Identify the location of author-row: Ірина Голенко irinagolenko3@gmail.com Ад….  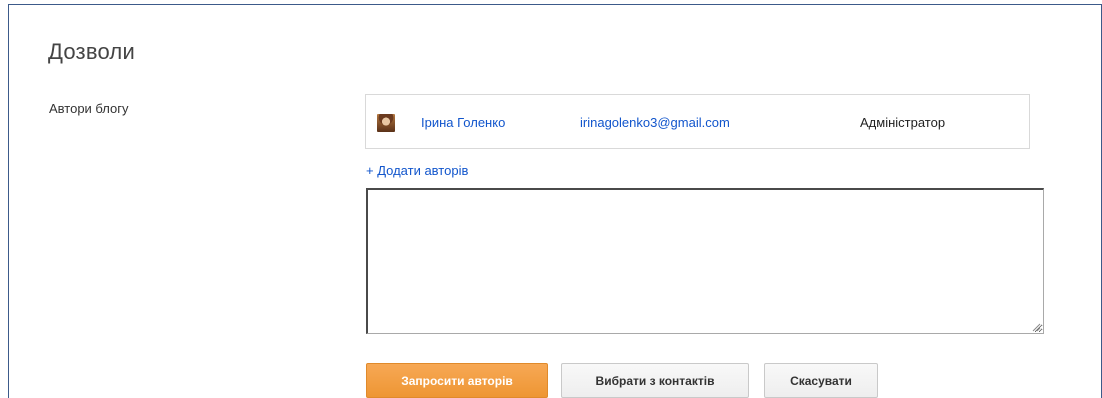
(697, 122).